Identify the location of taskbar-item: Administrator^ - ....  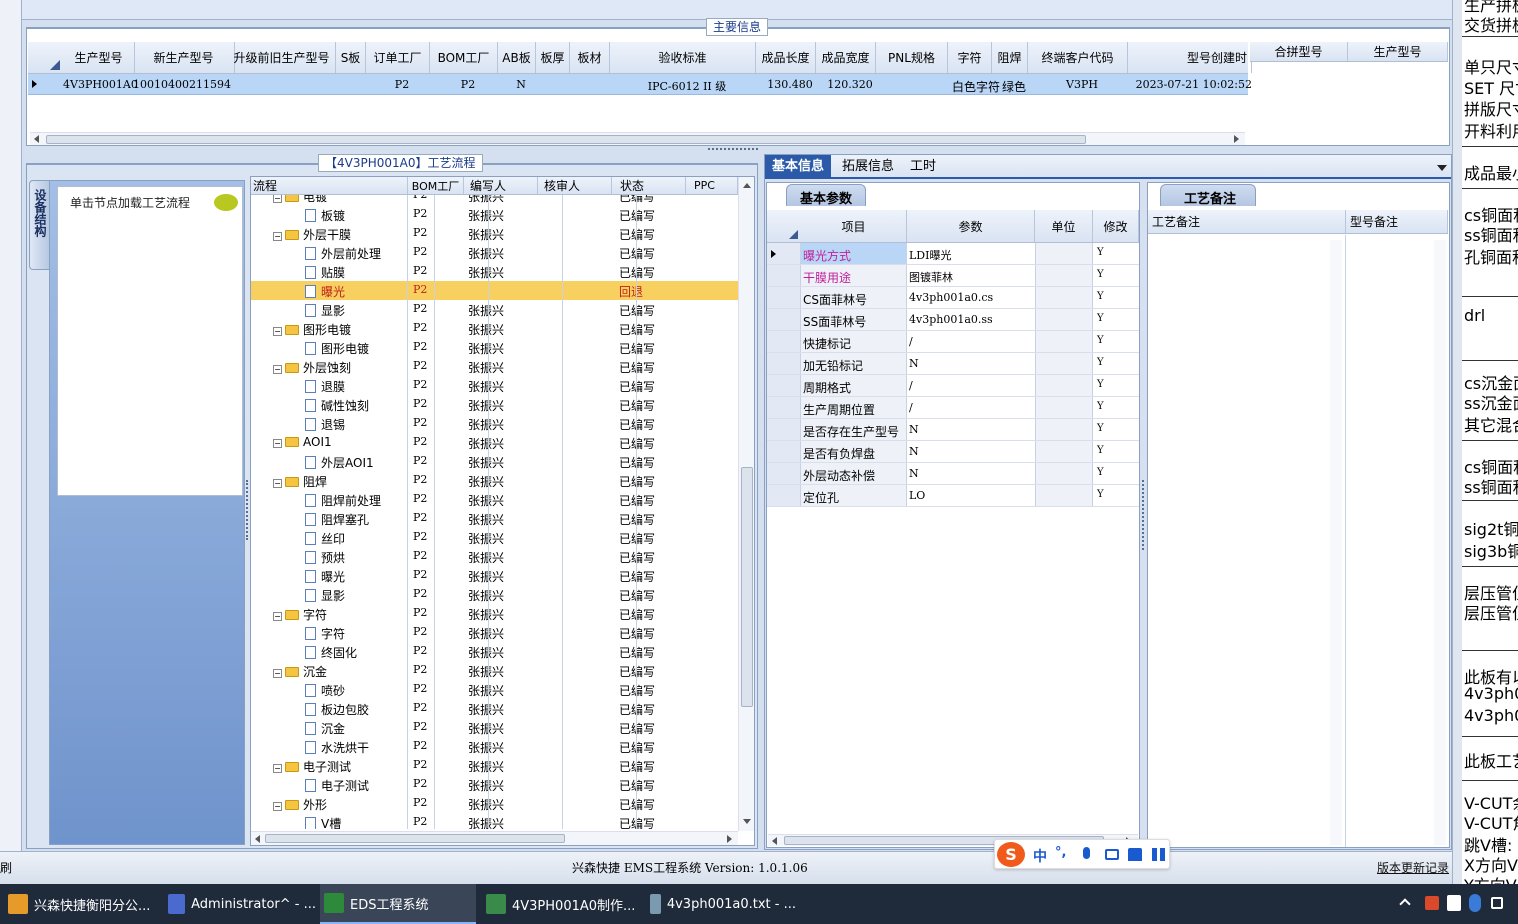
(240, 904).